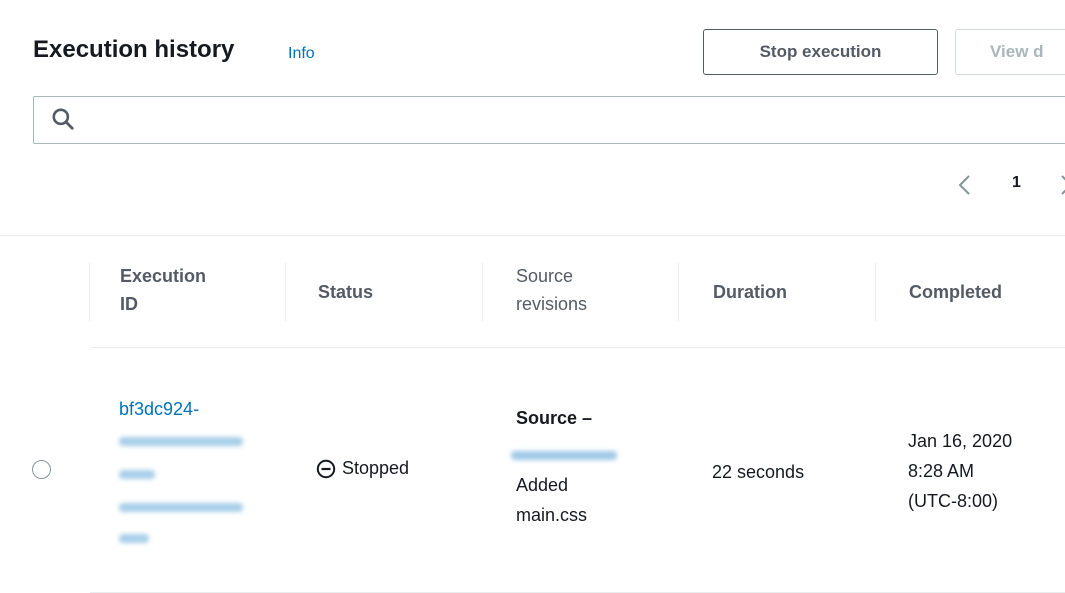  I want to click on column-header-status: Status, so click(345, 292).